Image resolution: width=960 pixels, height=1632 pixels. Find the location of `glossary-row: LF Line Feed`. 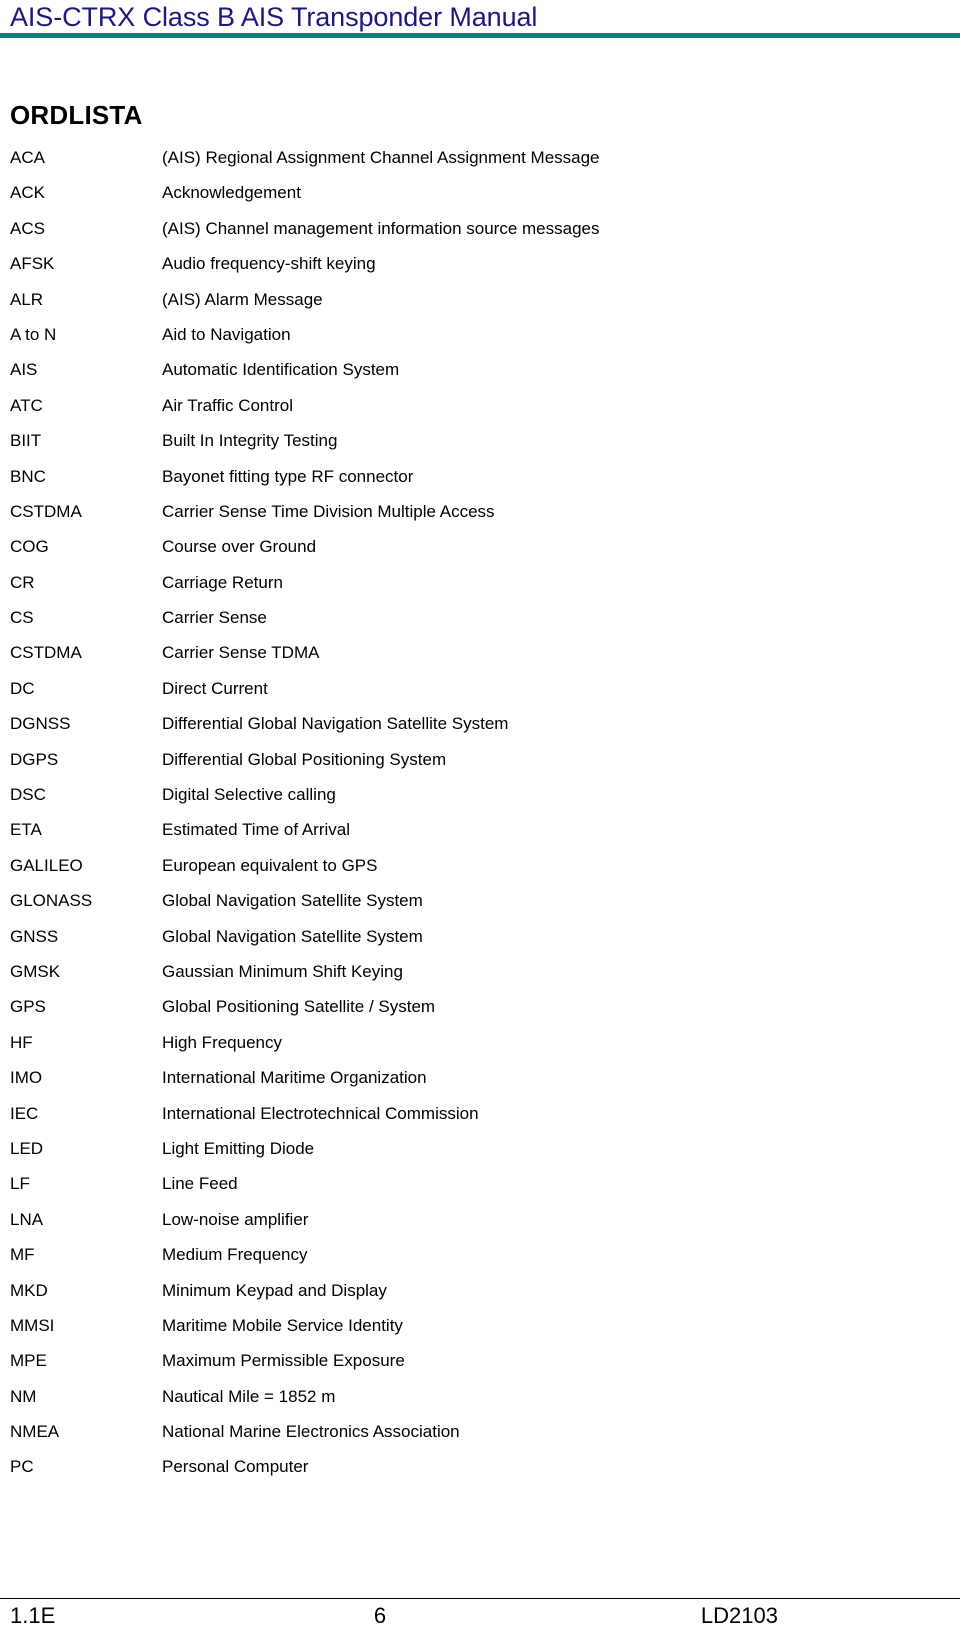

glossary-row: LF Line Feed is located at coordinates (480, 1183).